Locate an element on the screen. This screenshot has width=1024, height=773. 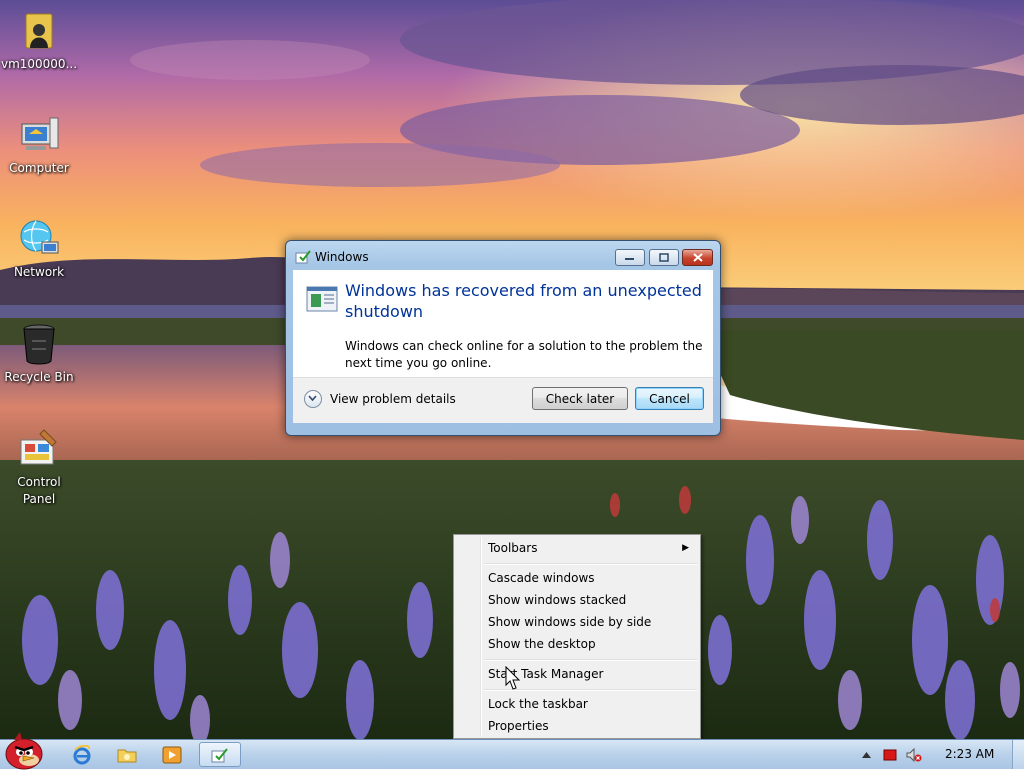
taskbar-media-player is located at coordinates (172, 754).